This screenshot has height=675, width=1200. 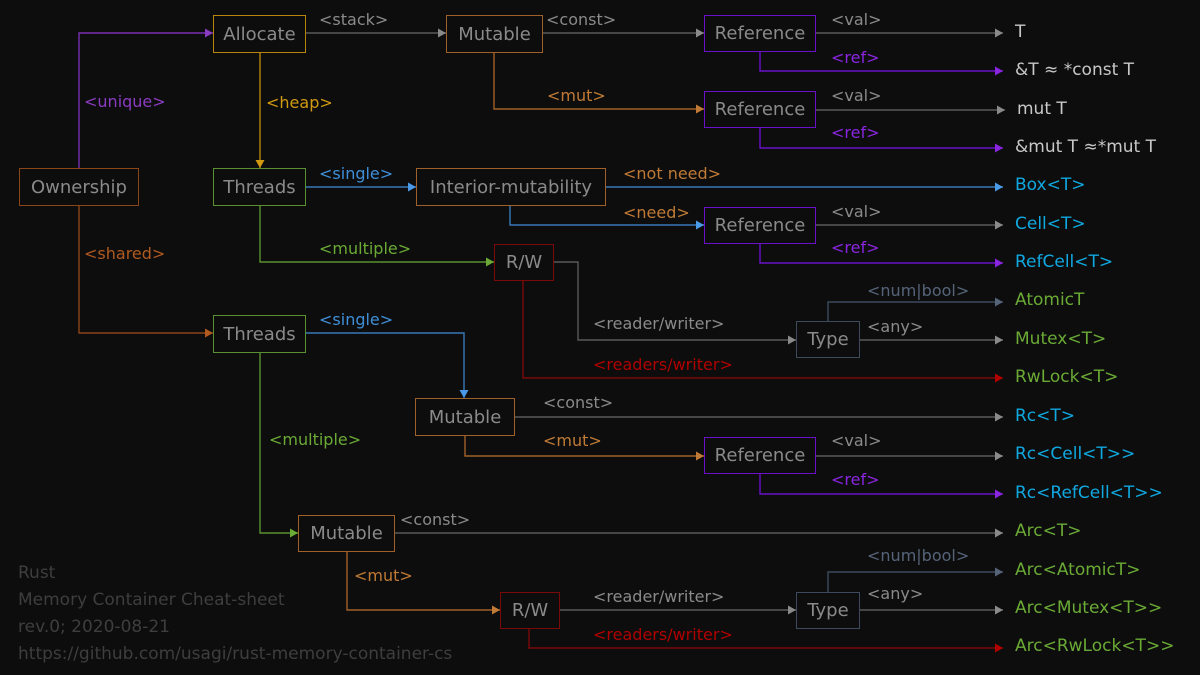 I want to click on node-mutable-stack: Mutable, so click(x=494, y=34).